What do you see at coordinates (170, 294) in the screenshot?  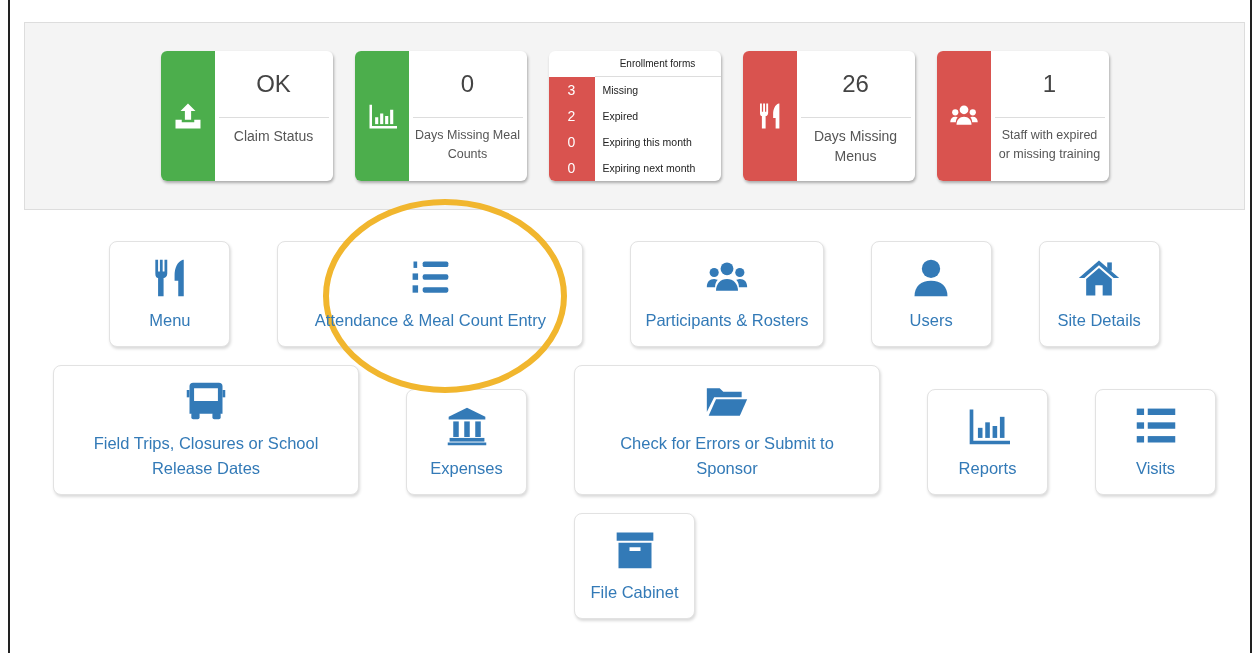 I see `nav-tile: Menu` at bounding box center [170, 294].